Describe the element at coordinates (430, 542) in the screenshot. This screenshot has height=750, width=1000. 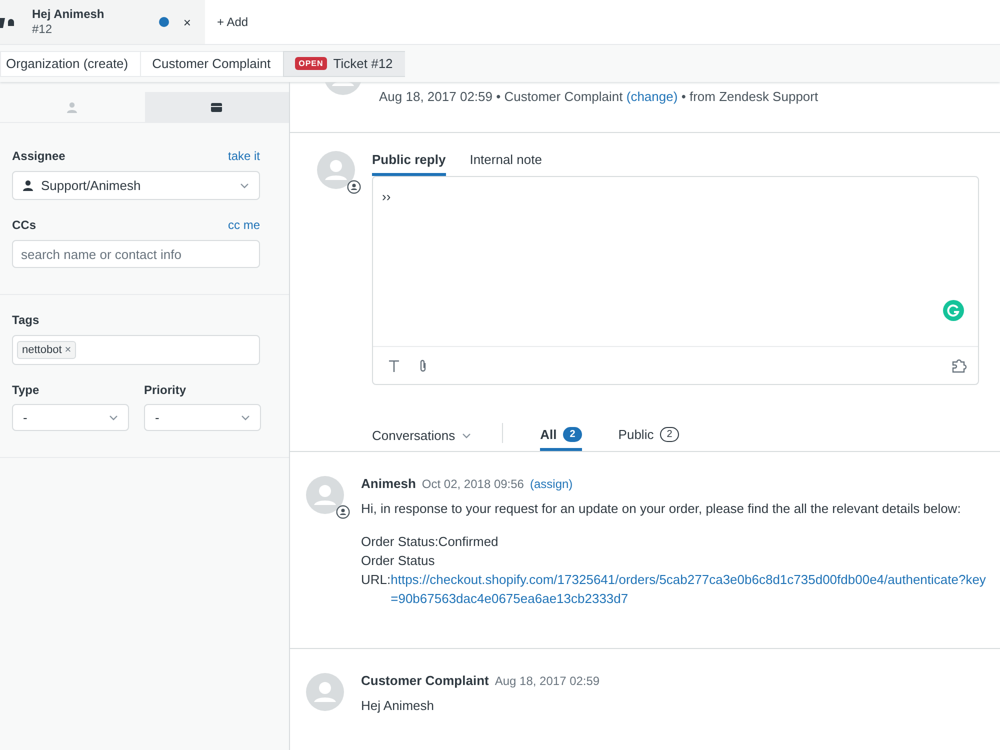
I see `message-text: Order Status:Confirmed` at that location.